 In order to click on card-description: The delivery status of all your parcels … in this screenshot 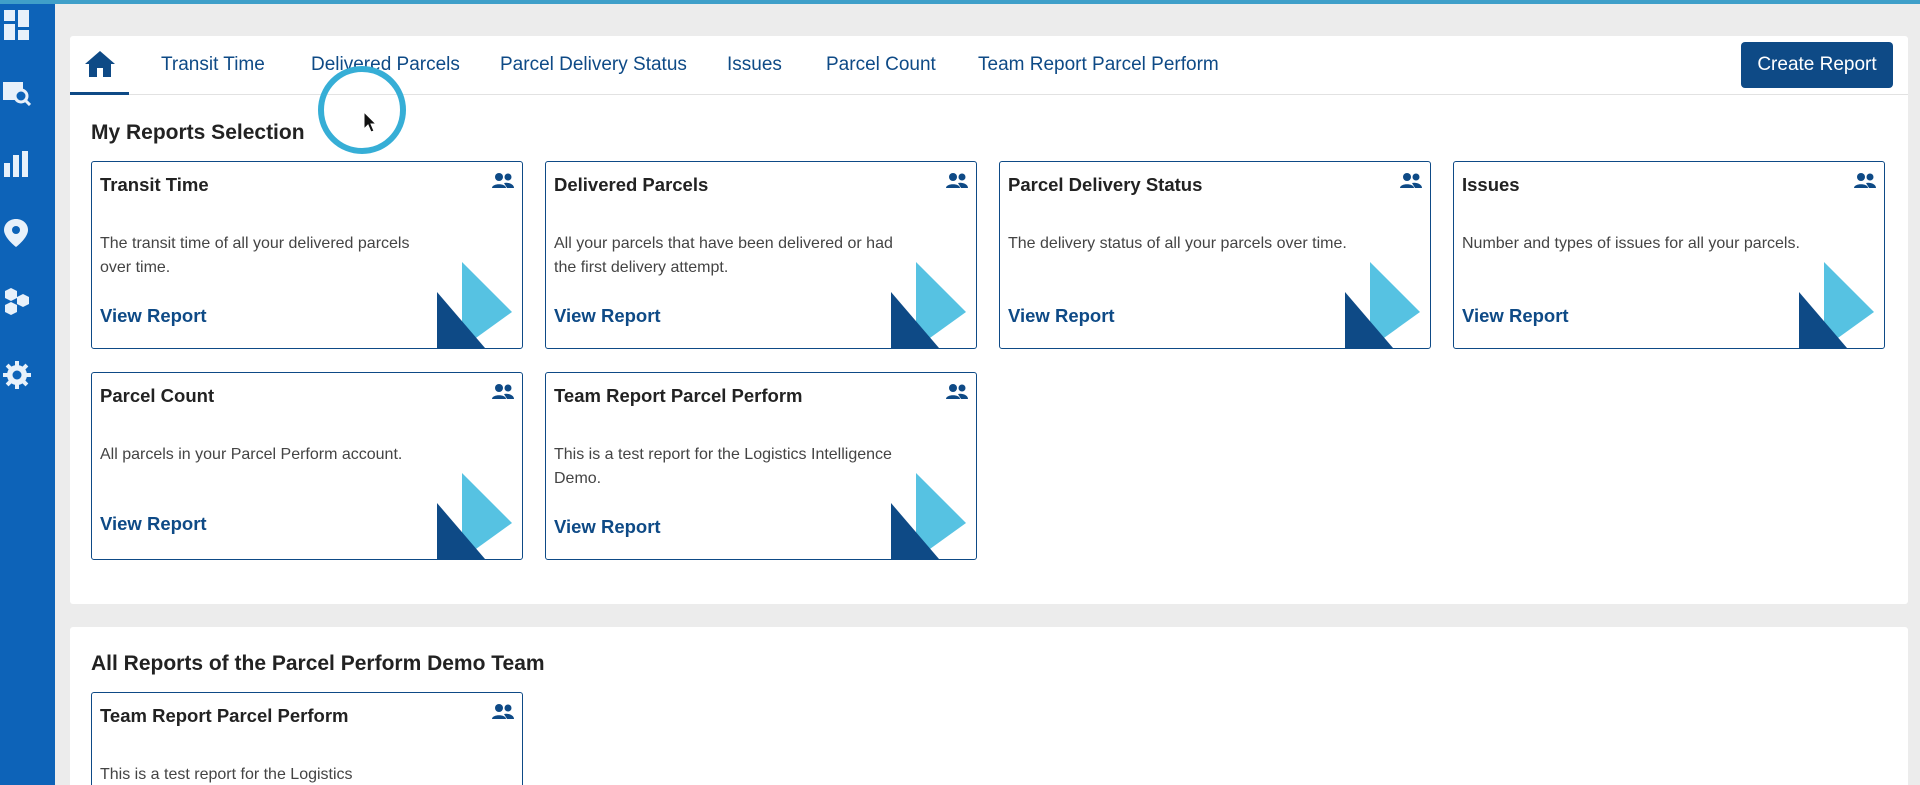, I will do `click(1177, 243)`.